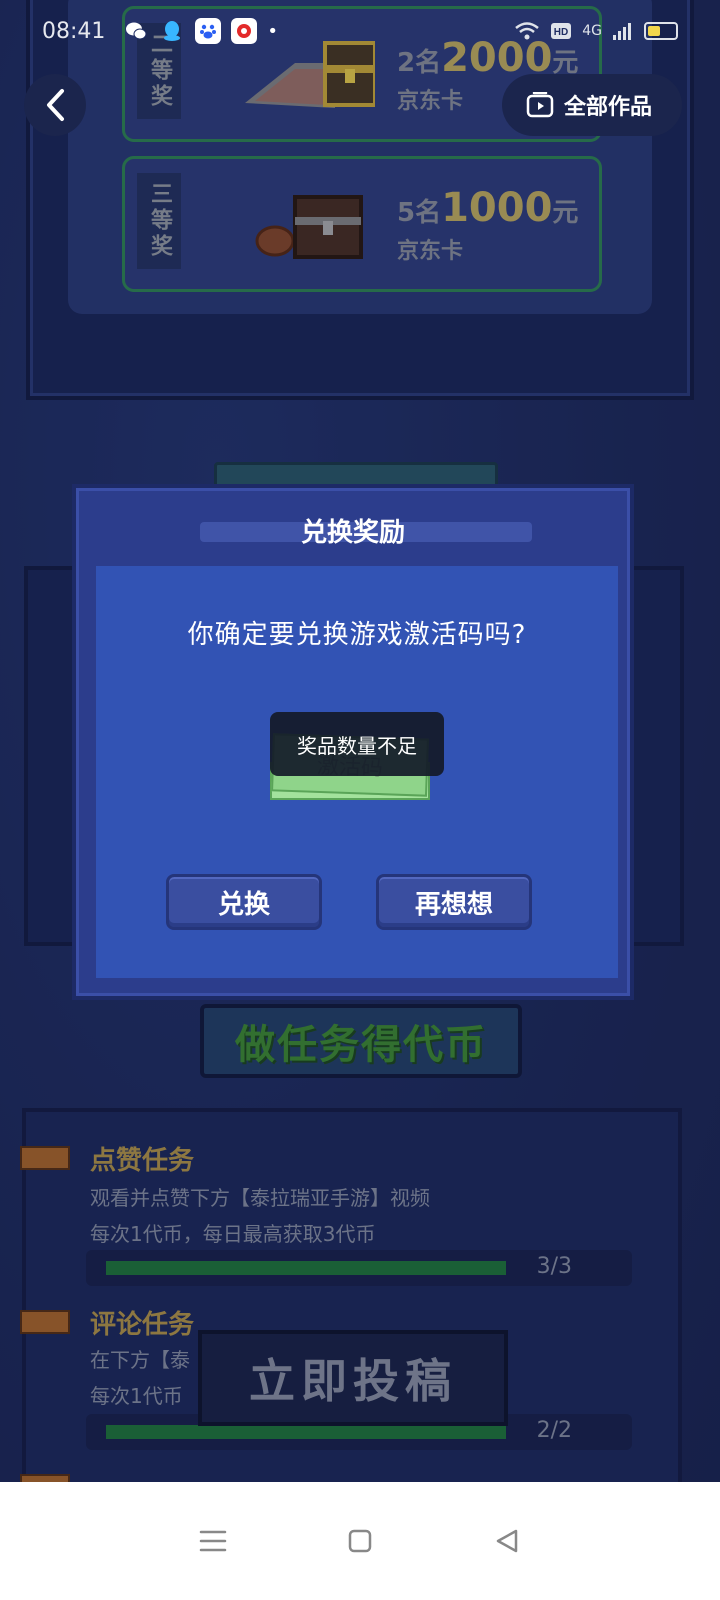  Describe the element at coordinates (244, 31) in the screenshot. I see `red-app-icon` at that location.